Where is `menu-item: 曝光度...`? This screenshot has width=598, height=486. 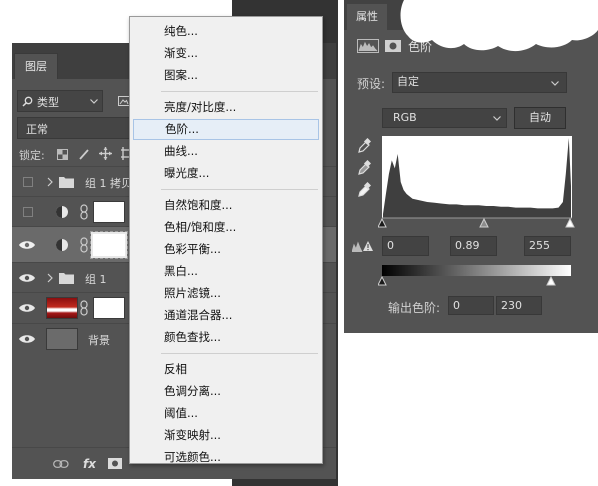
menu-item: 曝光度... is located at coordinates (226, 173).